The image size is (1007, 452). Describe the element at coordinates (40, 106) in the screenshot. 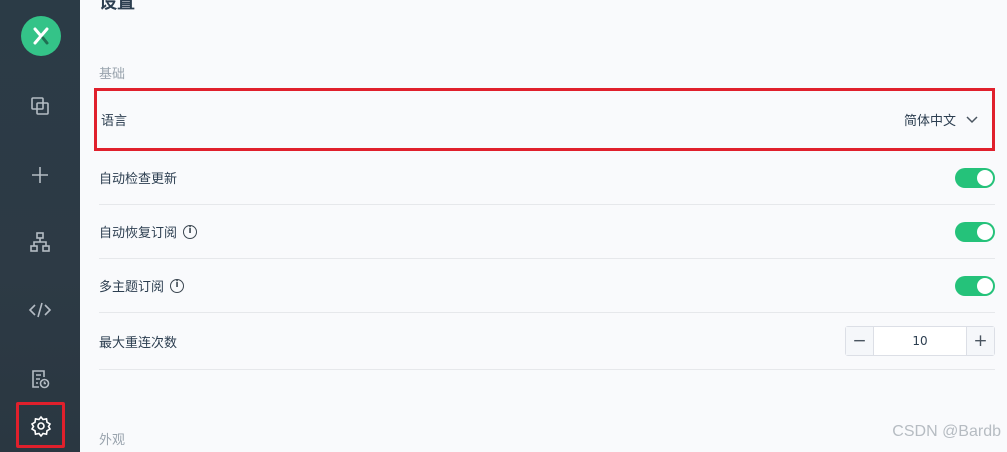

I see `connections-icon` at that location.